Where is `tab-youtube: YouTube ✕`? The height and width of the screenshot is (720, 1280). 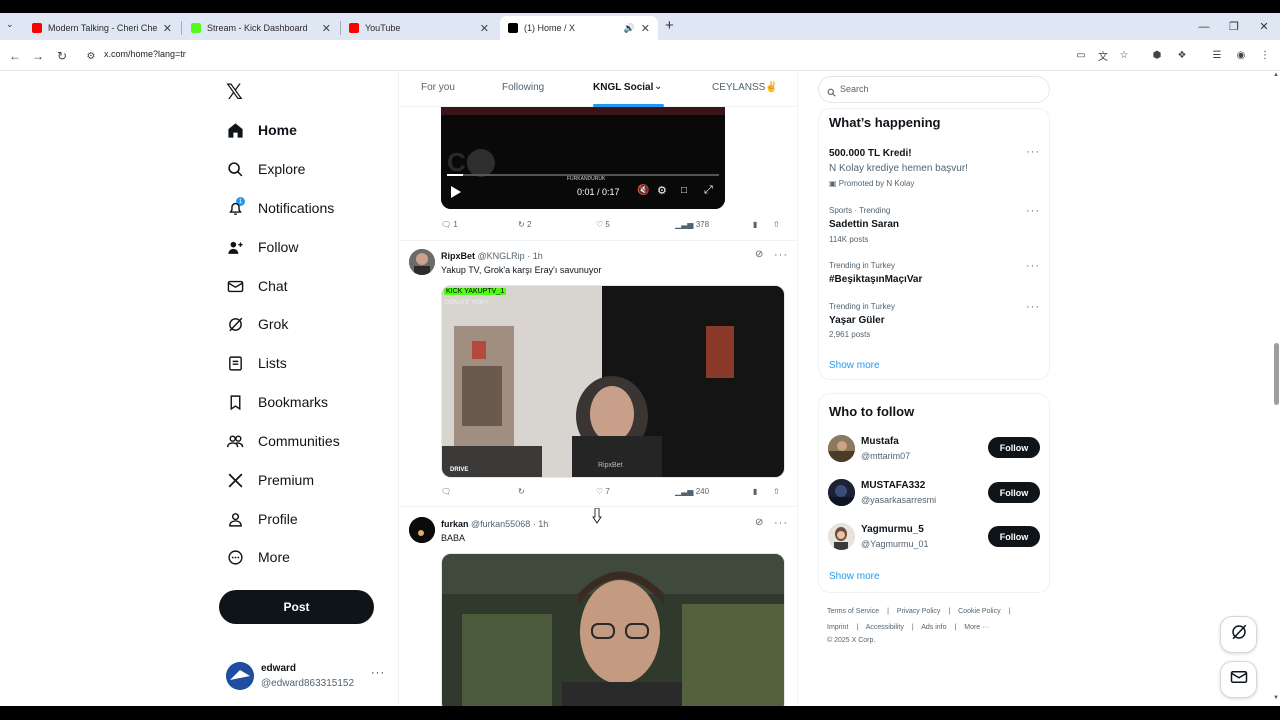 tab-youtube: YouTube ✕ is located at coordinates (419, 28).